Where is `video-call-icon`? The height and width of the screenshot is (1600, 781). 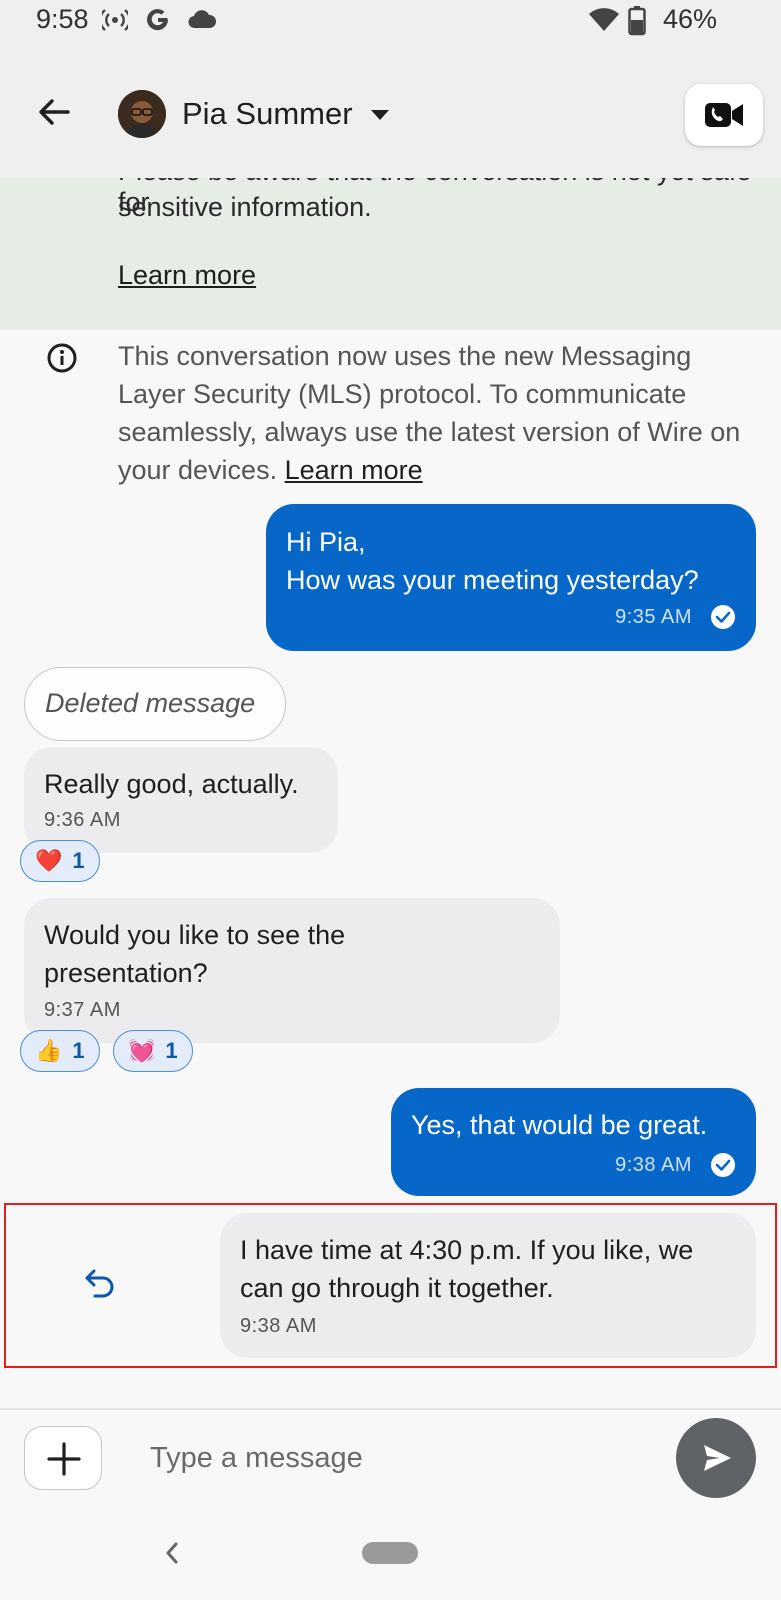 video-call-icon is located at coordinates (724, 115).